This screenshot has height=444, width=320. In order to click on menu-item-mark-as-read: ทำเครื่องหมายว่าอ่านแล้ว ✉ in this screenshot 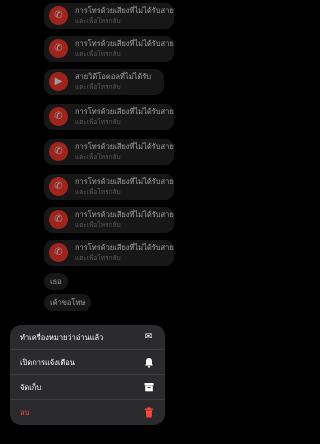, I will do `click(87, 337)`.